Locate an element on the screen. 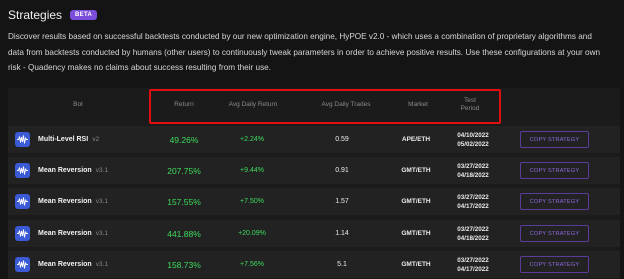  avg-daily-return-value: +20.09% is located at coordinates (252, 233).